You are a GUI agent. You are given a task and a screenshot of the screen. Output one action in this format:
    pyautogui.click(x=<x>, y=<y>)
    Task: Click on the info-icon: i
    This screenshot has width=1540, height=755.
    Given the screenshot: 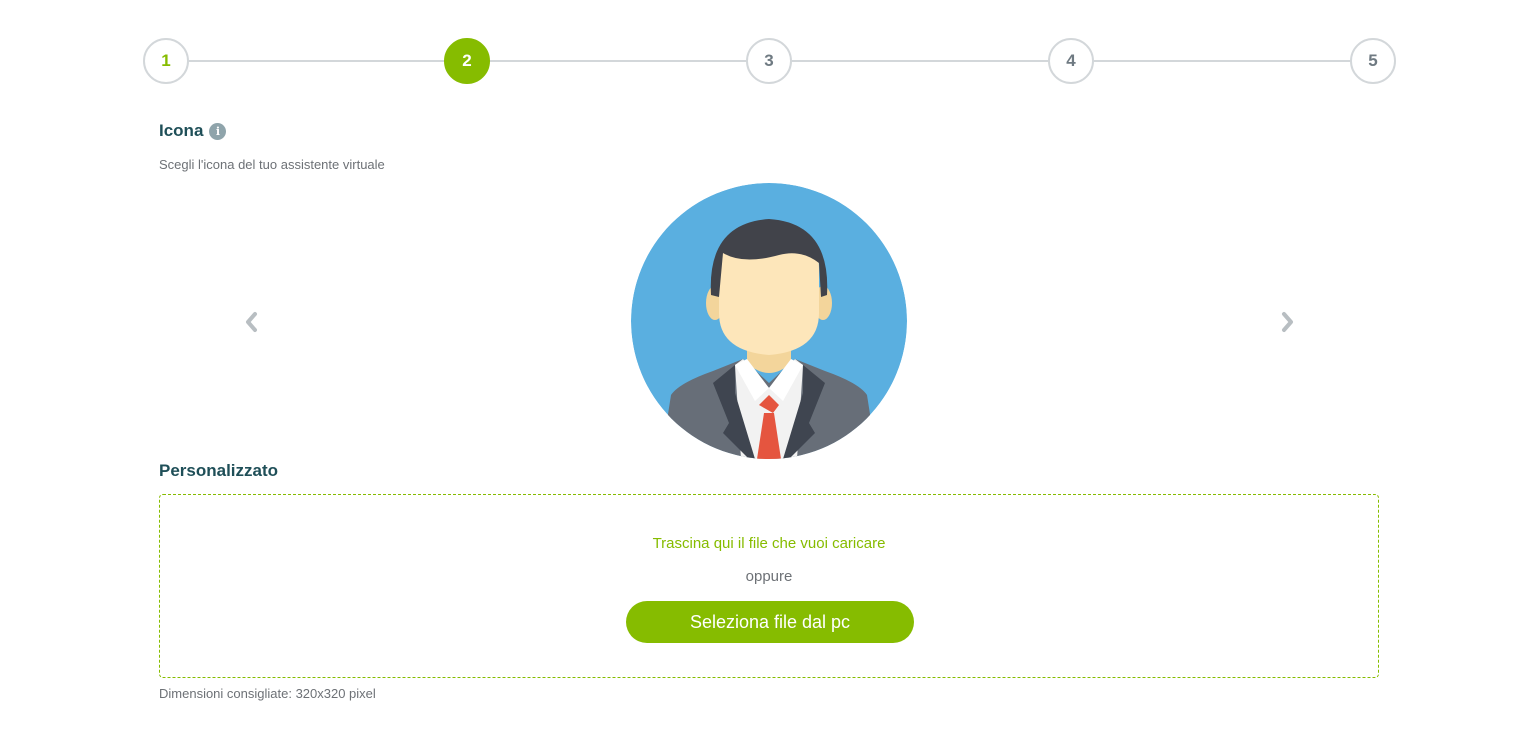 What is the action you would take?
    pyautogui.click(x=218, y=131)
    